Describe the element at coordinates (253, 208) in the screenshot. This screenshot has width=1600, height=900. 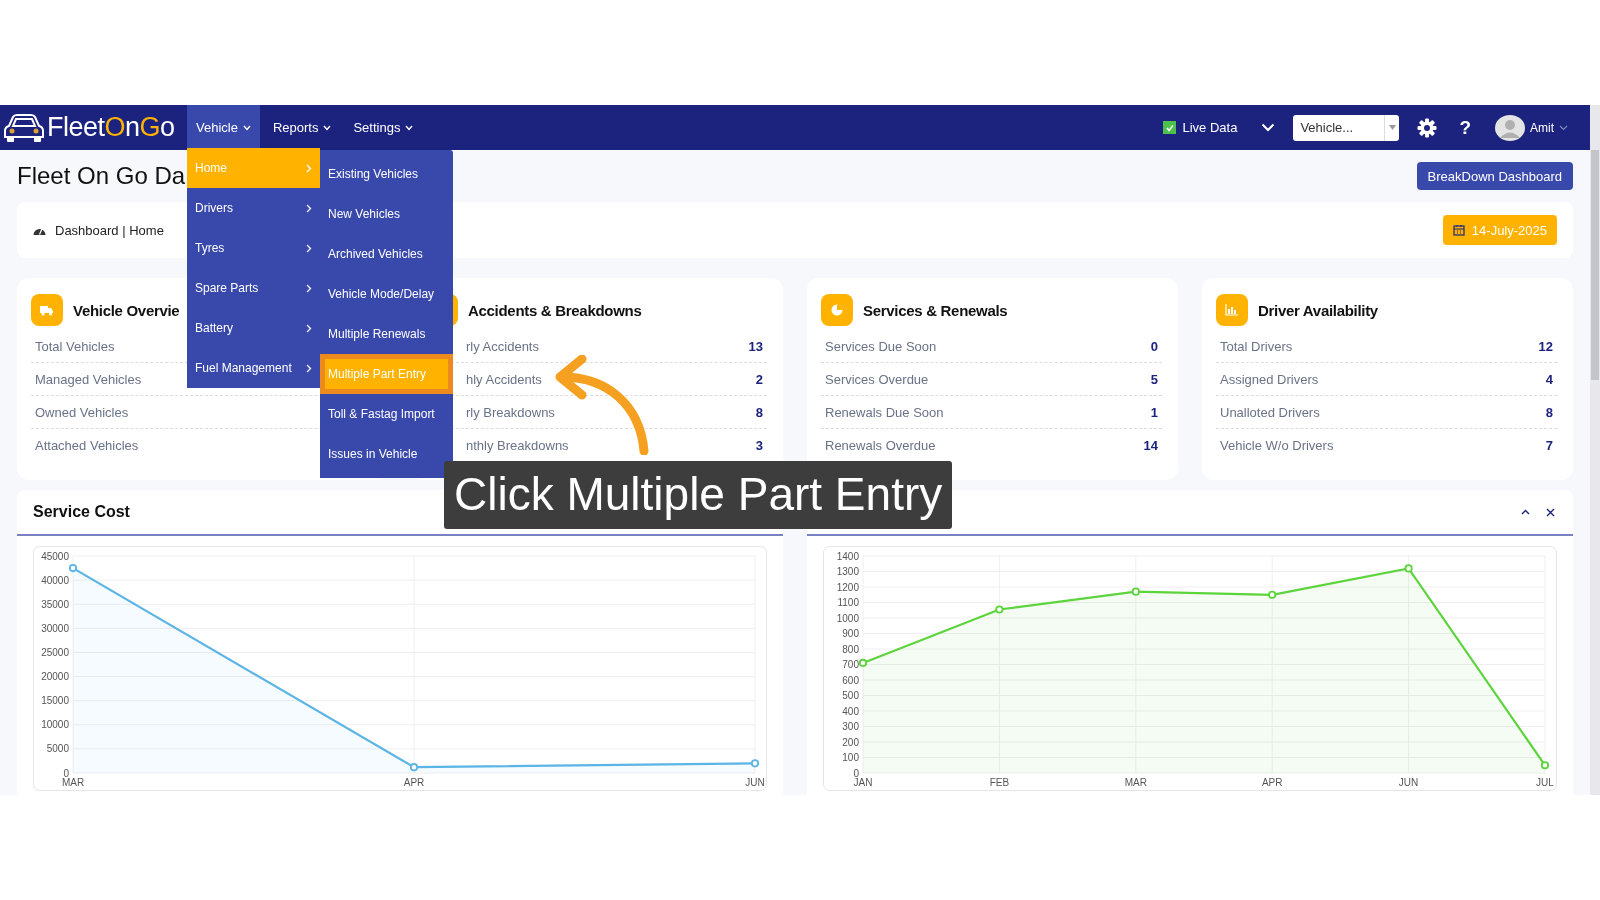
I see `menu-item: Drivers` at that location.